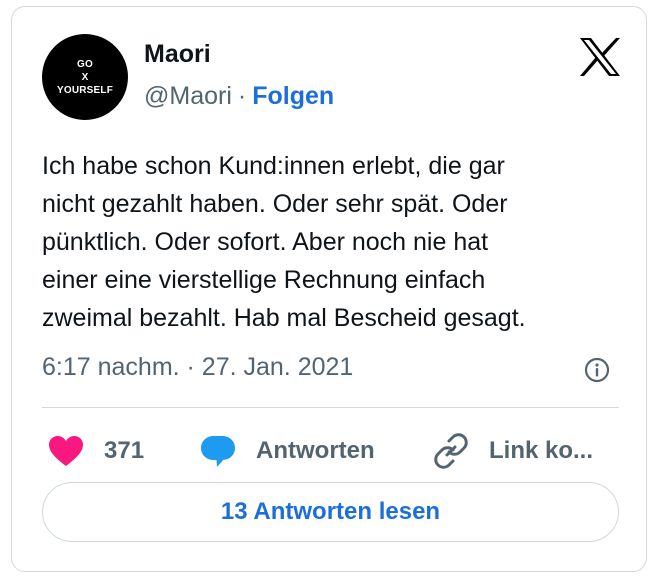 This screenshot has height=580, width=656. I want to click on author-handle-row: @Maori · Folgen, so click(239, 96).